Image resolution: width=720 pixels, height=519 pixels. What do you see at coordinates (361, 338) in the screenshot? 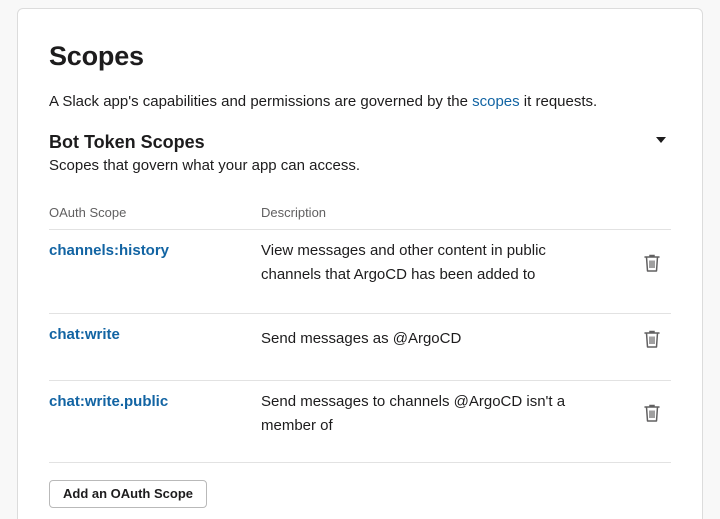
I see `scope-description: Send messages as @ArgoCD` at bounding box center [361, 338].